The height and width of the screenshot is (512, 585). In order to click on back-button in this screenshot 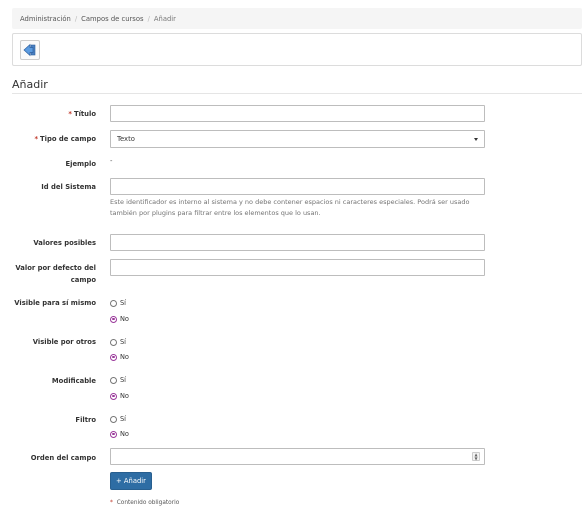, I will do `click(30, 50)`.